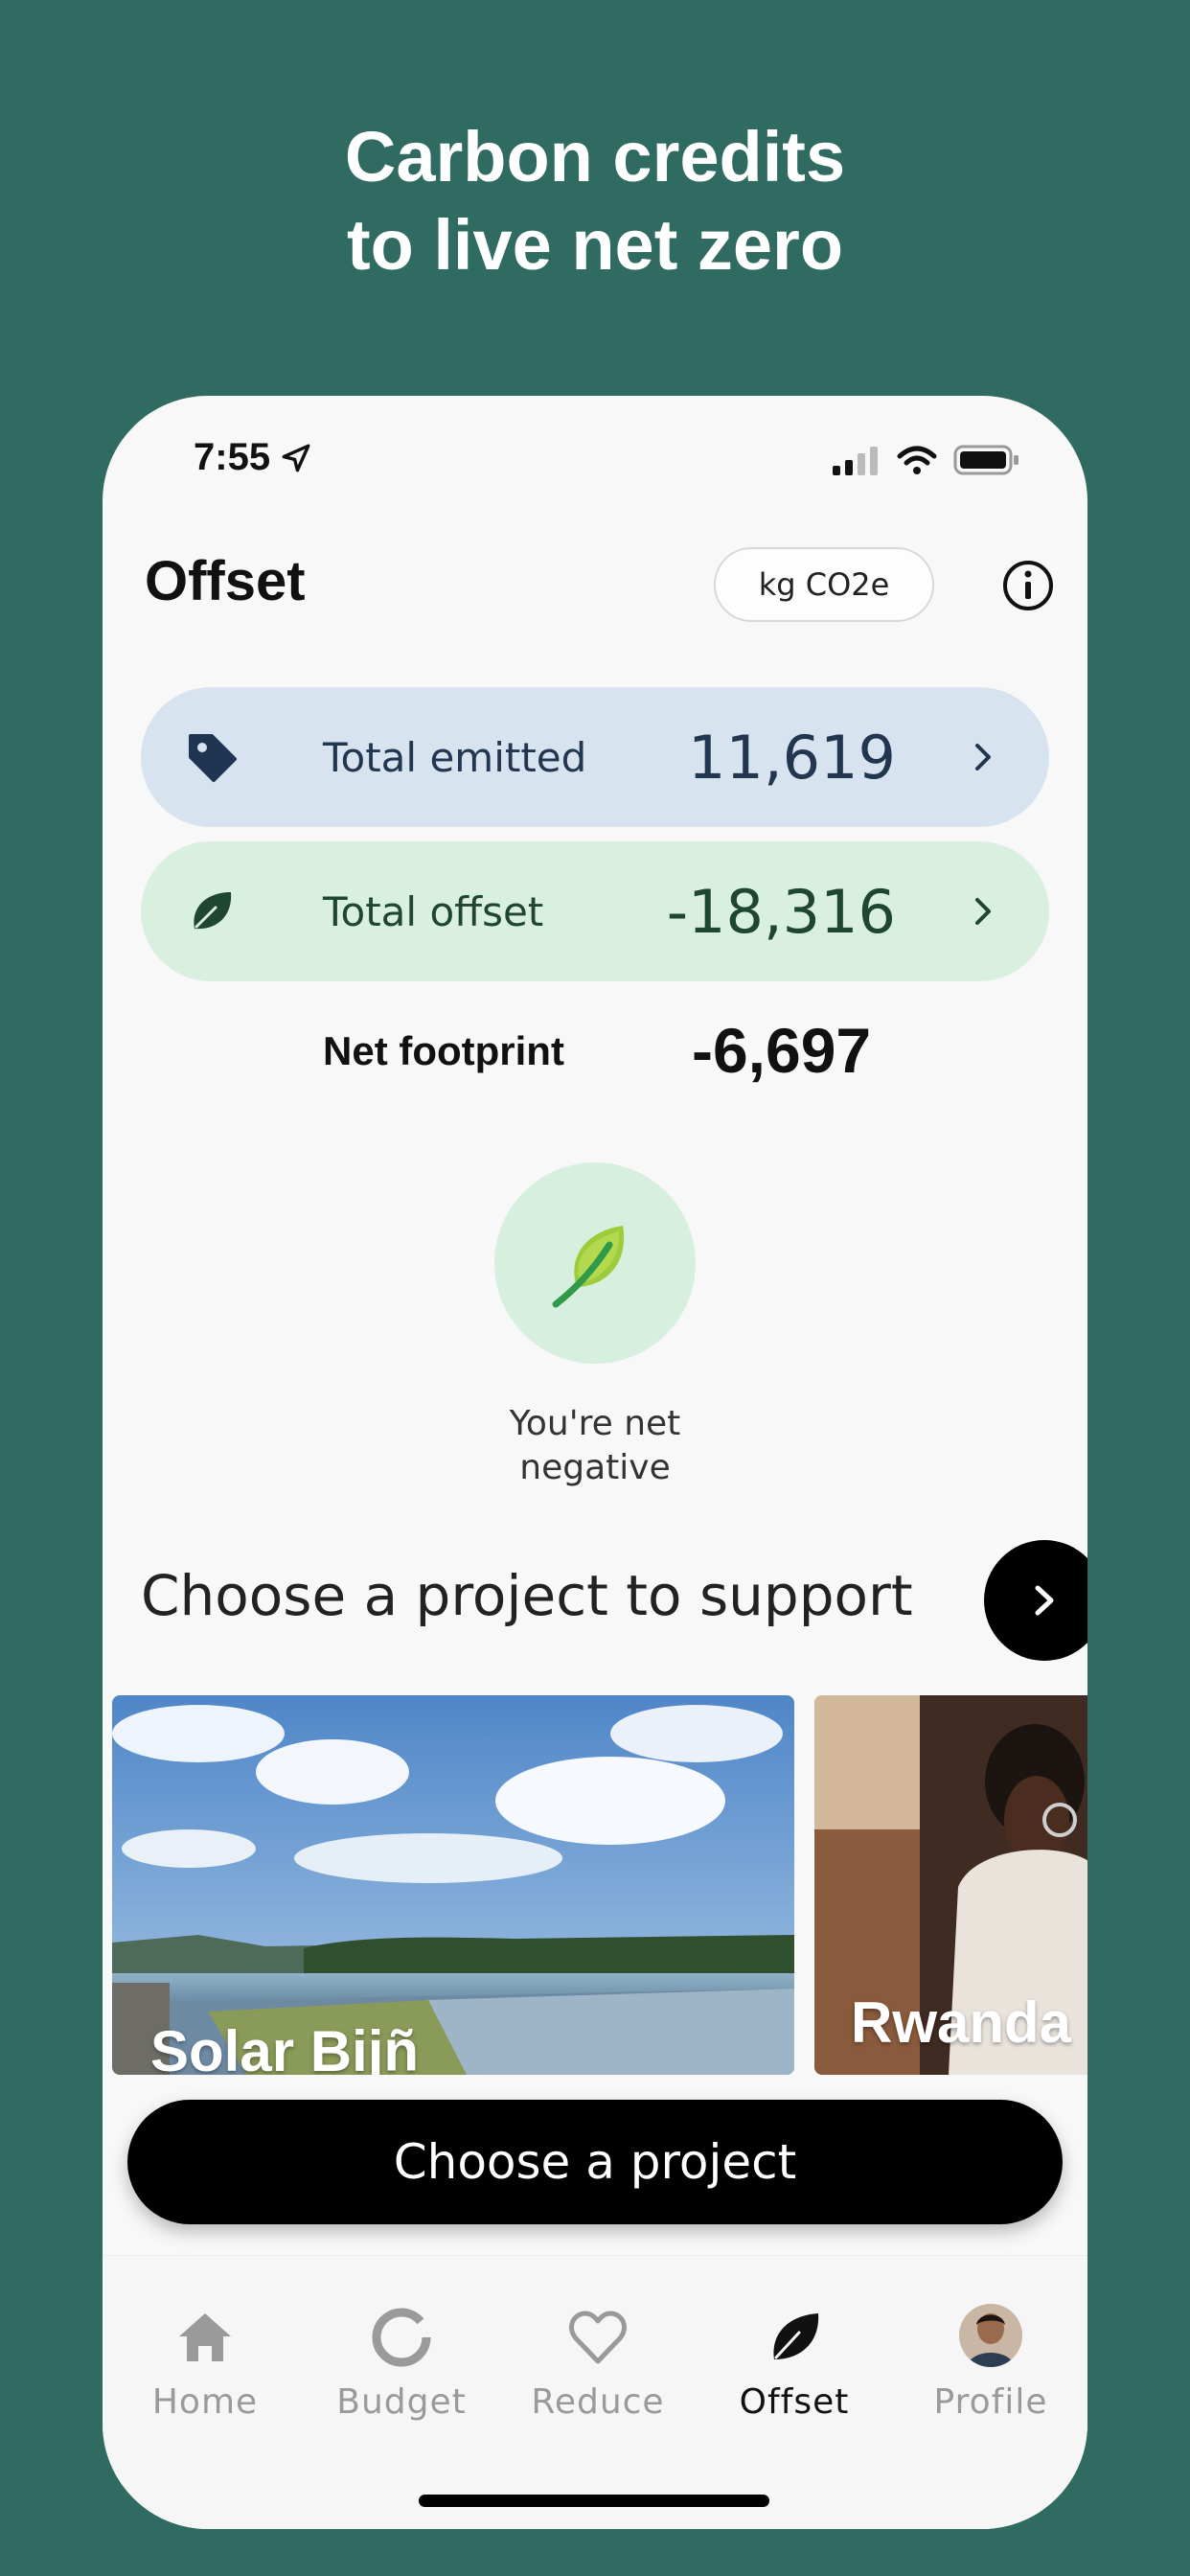 This screenshot has width=1190, height=2576. What do you see at coordinates (595, 201) in the screenshot?
I see `headline: Carbon credits to live net zero` at bounding box center [595, 201].